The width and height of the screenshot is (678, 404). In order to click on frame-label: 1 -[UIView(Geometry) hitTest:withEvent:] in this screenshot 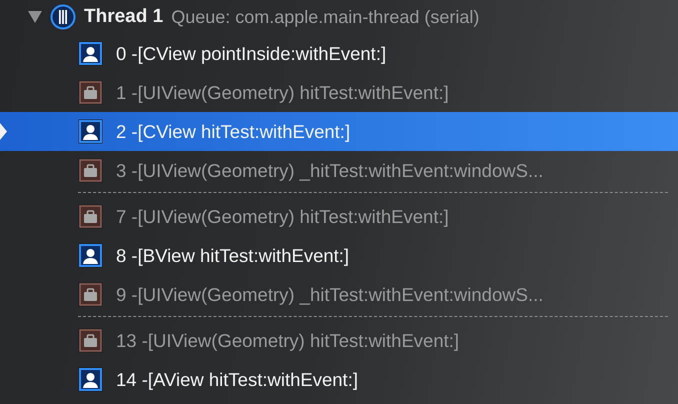, I will do `click(282, 93)`.